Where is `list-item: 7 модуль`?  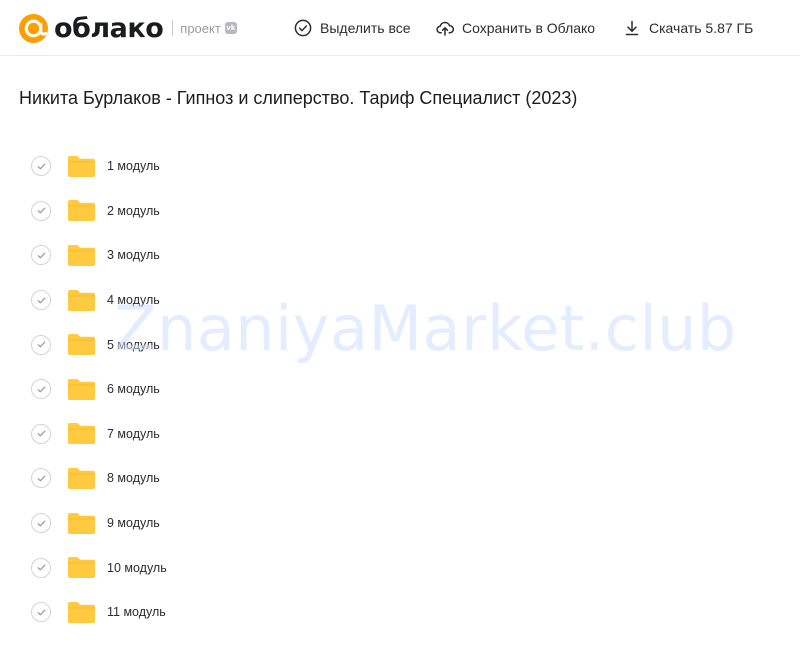
list-item: 7 модуль is located at coordinates (400, 434).